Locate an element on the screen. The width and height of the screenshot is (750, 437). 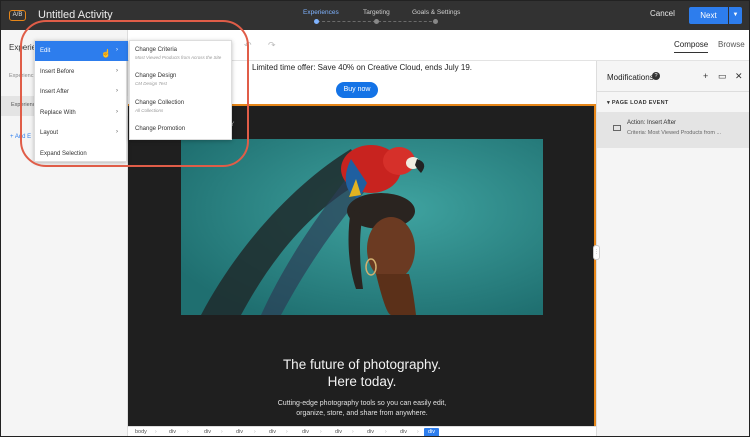
modification-action: Action: Insert After is located at coordinates (652, 123).